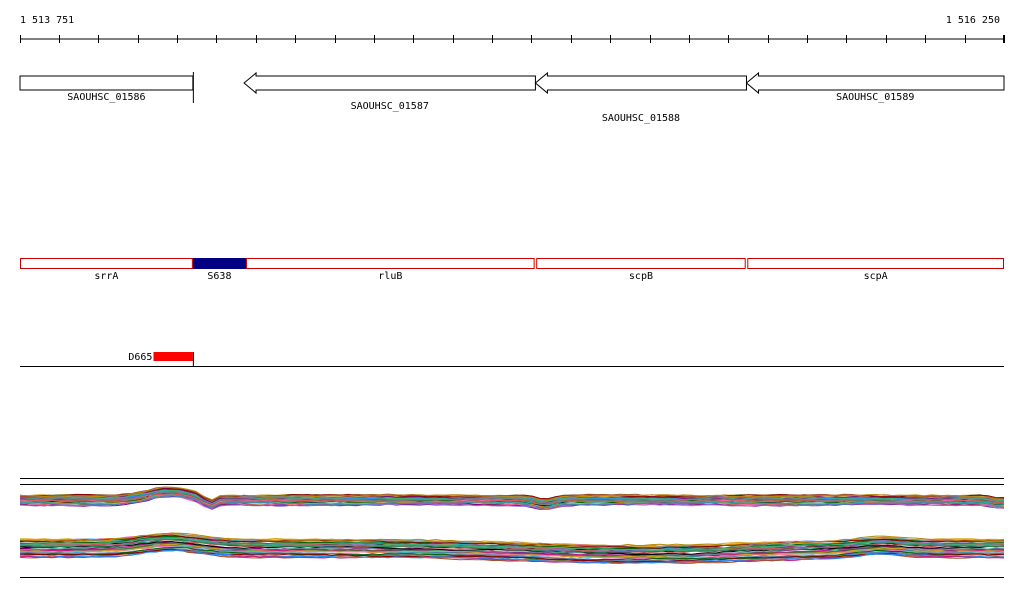  What do you see at coordinates (106, 276) in the screenshot?
I see `feature-label: srrA` at bounding box center [106, 276].